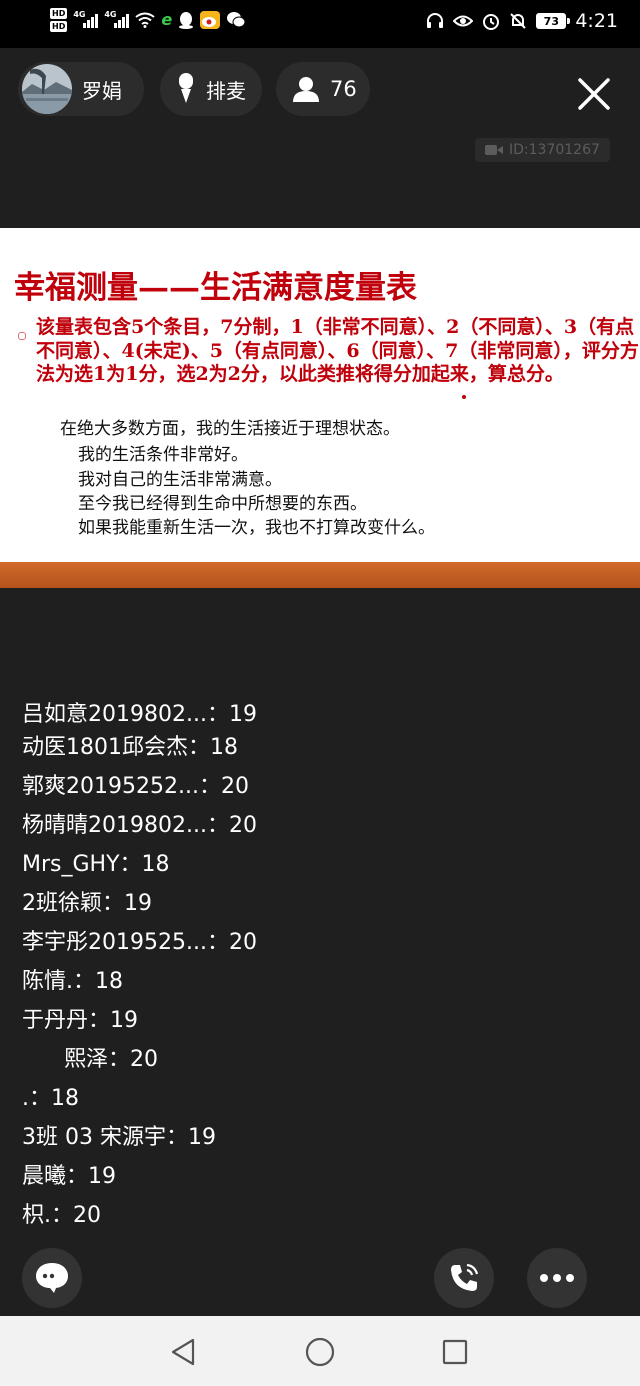 The width and height of the screenshot is (640, 1386). What do you see at coordinates (226, 90) in the screenshot?
I see `mic-queue-label: 排麦` at bounding box center [226, 90].